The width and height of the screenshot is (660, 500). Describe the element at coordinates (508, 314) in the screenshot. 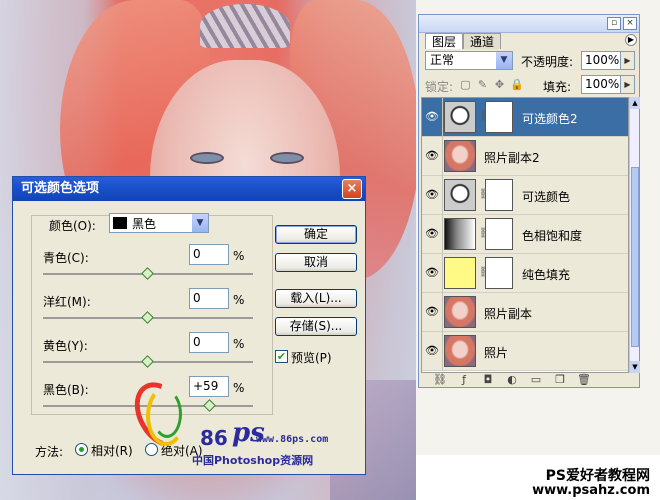

I see `layer-name: 照片副本` at that location.